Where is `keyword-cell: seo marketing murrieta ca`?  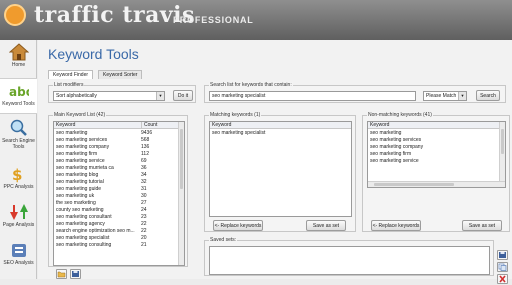
keyword-cell: seo marketing murrieta ca is located at coordinates (85, 168).